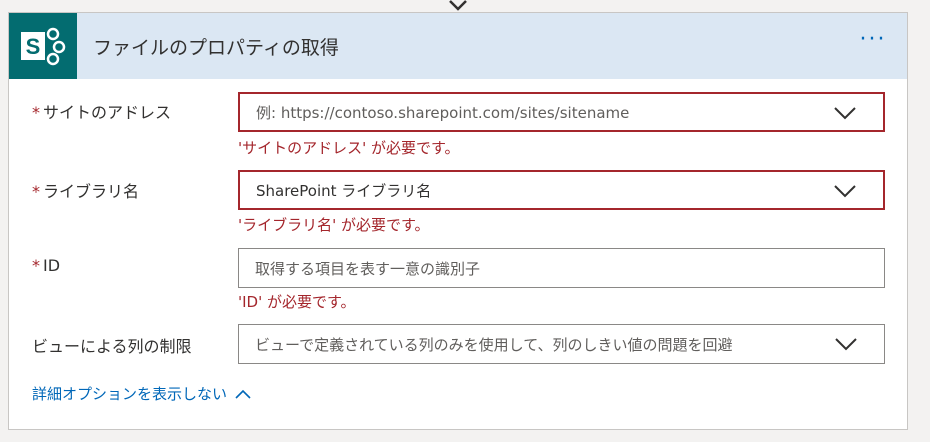  Describe the element at coordinates (368, 268) in the screenshot. I see `id-placeholder: 取得する項目を表す一意の識別子` at that location.